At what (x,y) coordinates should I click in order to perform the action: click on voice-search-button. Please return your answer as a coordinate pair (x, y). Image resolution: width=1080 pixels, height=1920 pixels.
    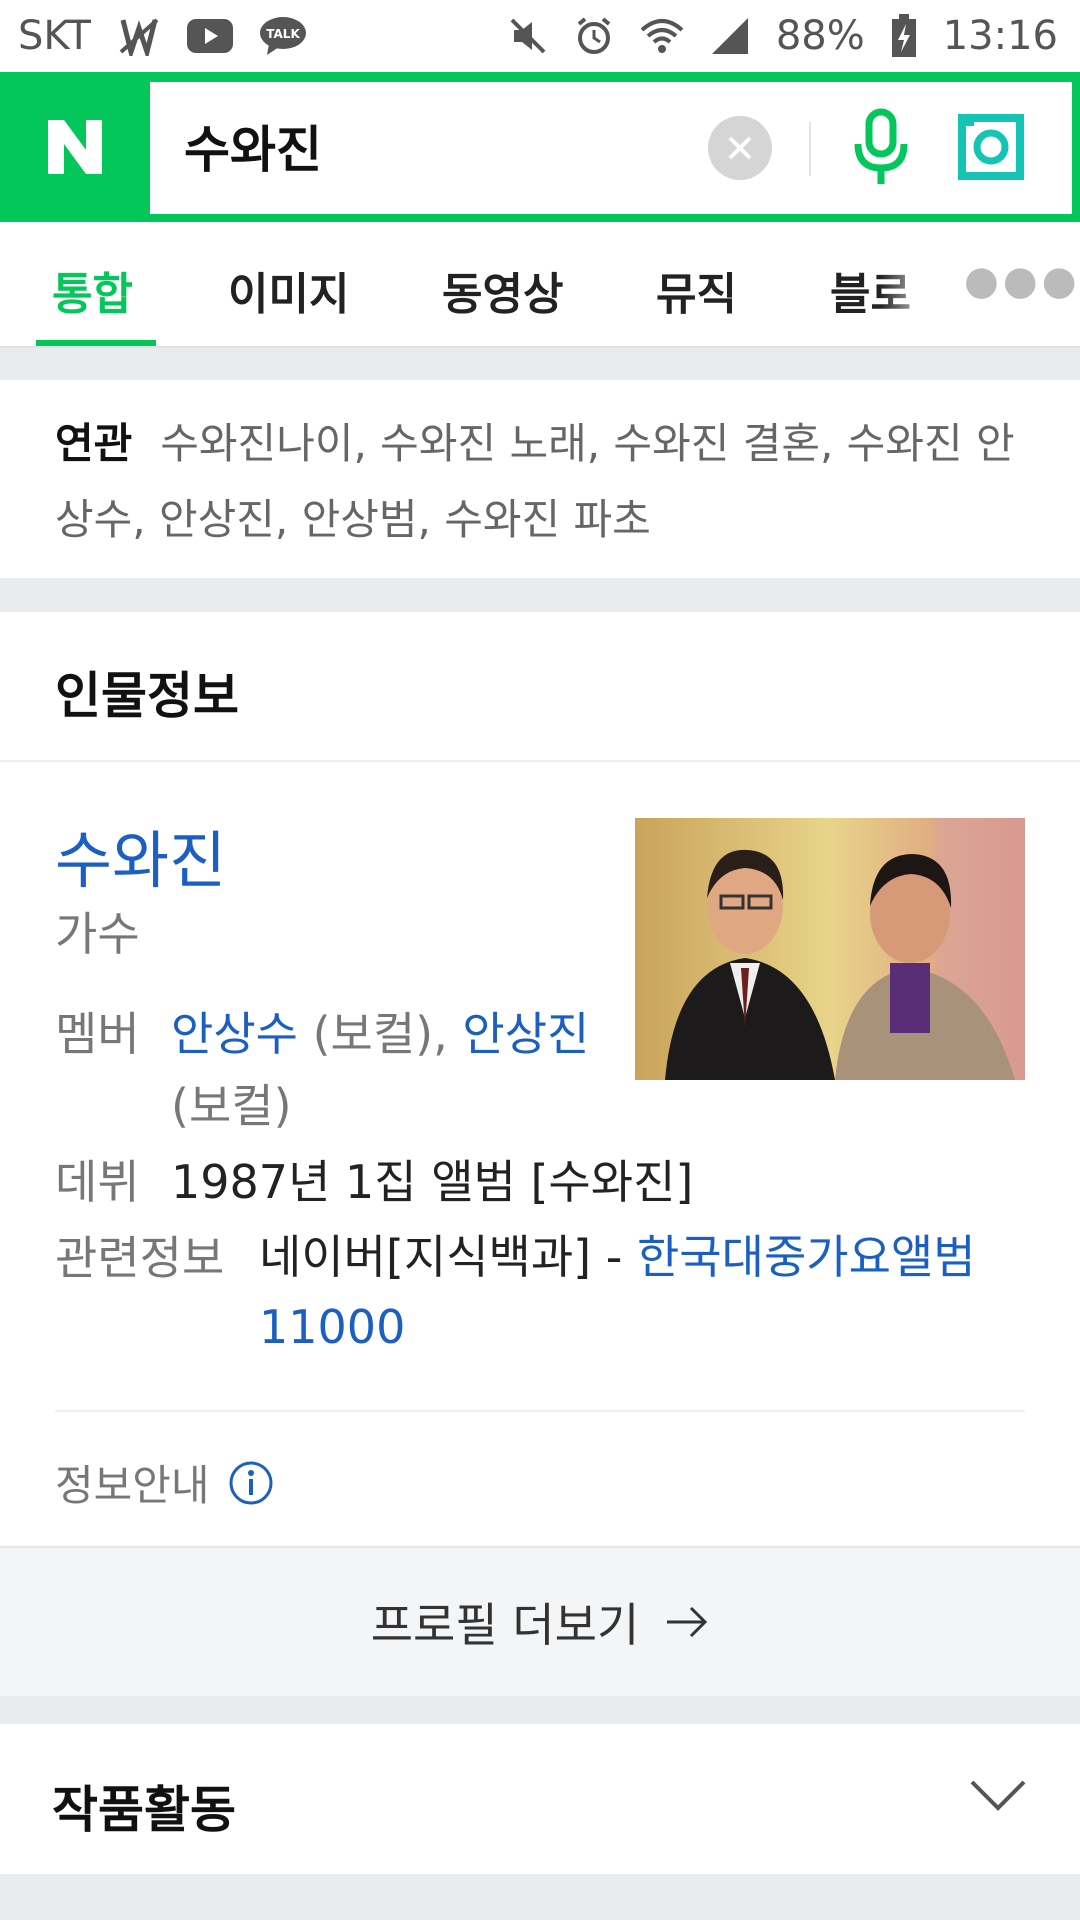
    Looking at the image, I should click on (881, 148).